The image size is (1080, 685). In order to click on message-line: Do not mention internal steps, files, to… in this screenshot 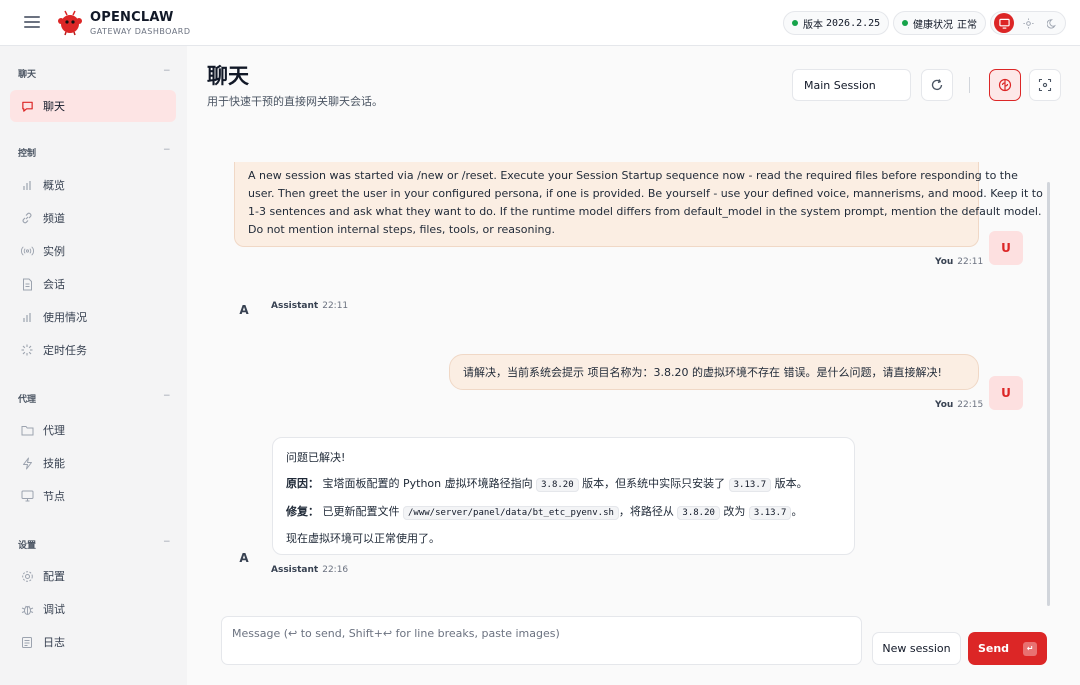, I will do `click(401, 229)`.